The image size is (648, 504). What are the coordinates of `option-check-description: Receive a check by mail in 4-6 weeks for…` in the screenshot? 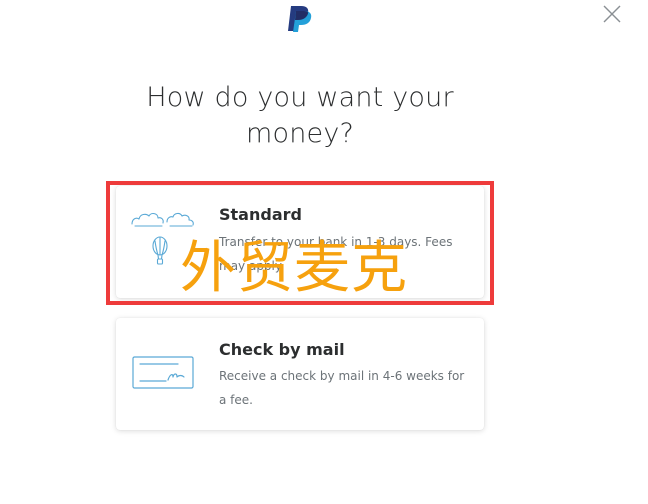 It's located at (342, 388).